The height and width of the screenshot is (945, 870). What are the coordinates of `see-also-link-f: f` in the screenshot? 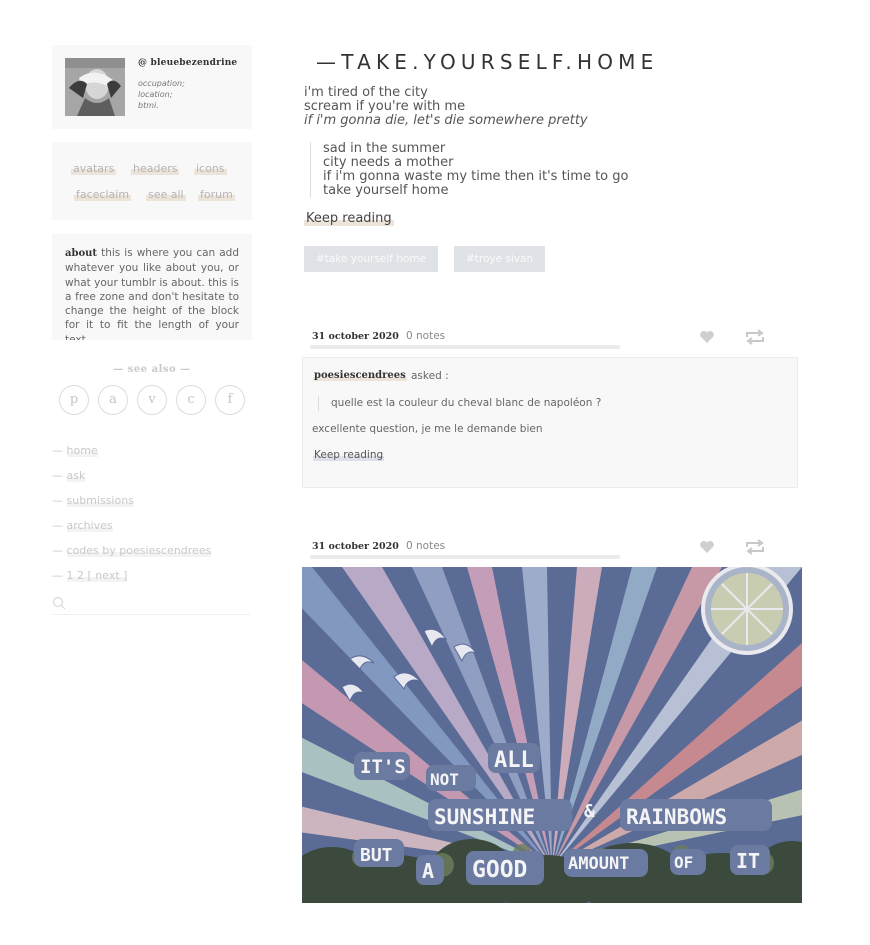 It's located at (230, 400).